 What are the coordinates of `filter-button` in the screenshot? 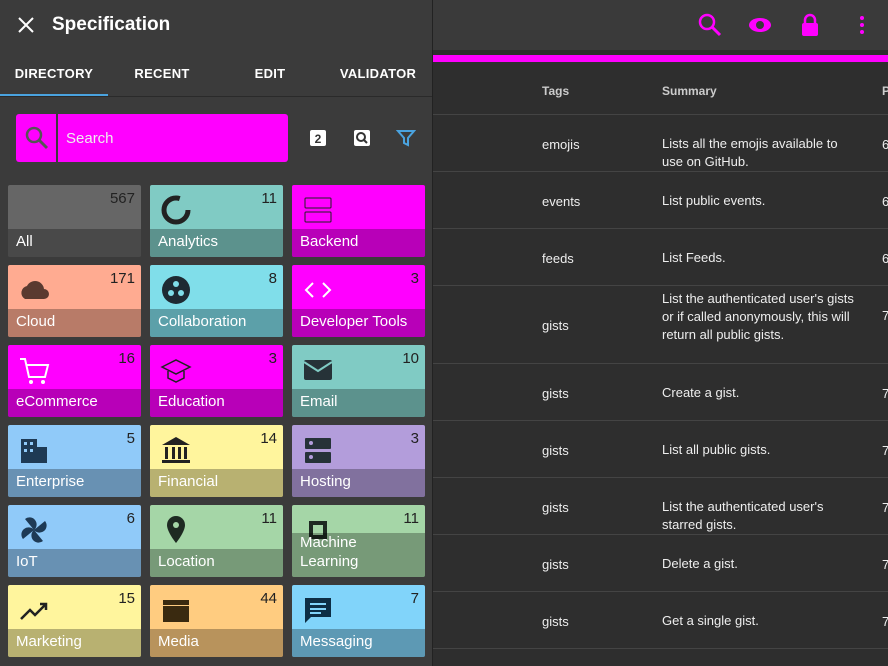 It's located at (406, 138).